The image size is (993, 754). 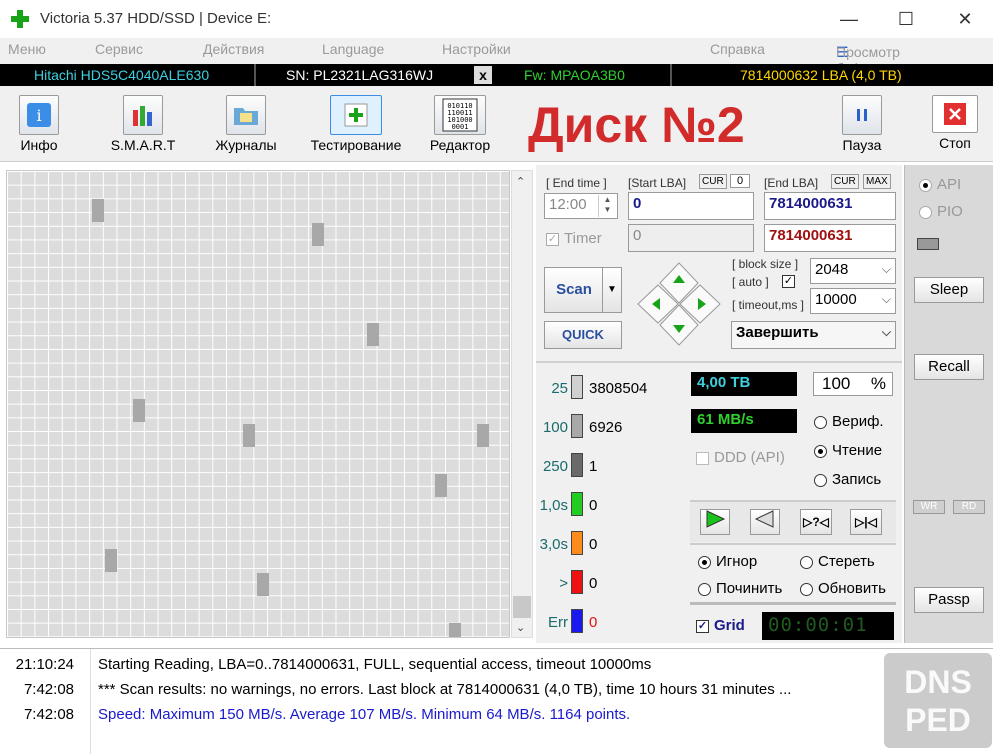 What do you see at coordinates (583, 335) in the screenshot?
I see `quick-button: QUICK` at bounding box center [583, 335].